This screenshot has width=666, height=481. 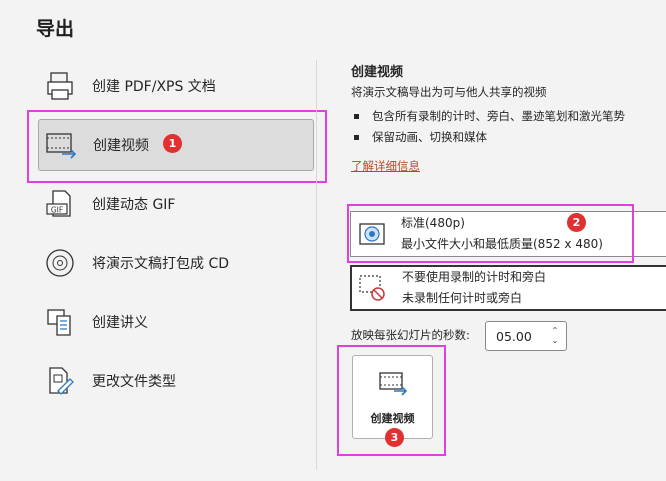 I want to click on nav-item-label: 创建视频, so click(x=121, y=146).